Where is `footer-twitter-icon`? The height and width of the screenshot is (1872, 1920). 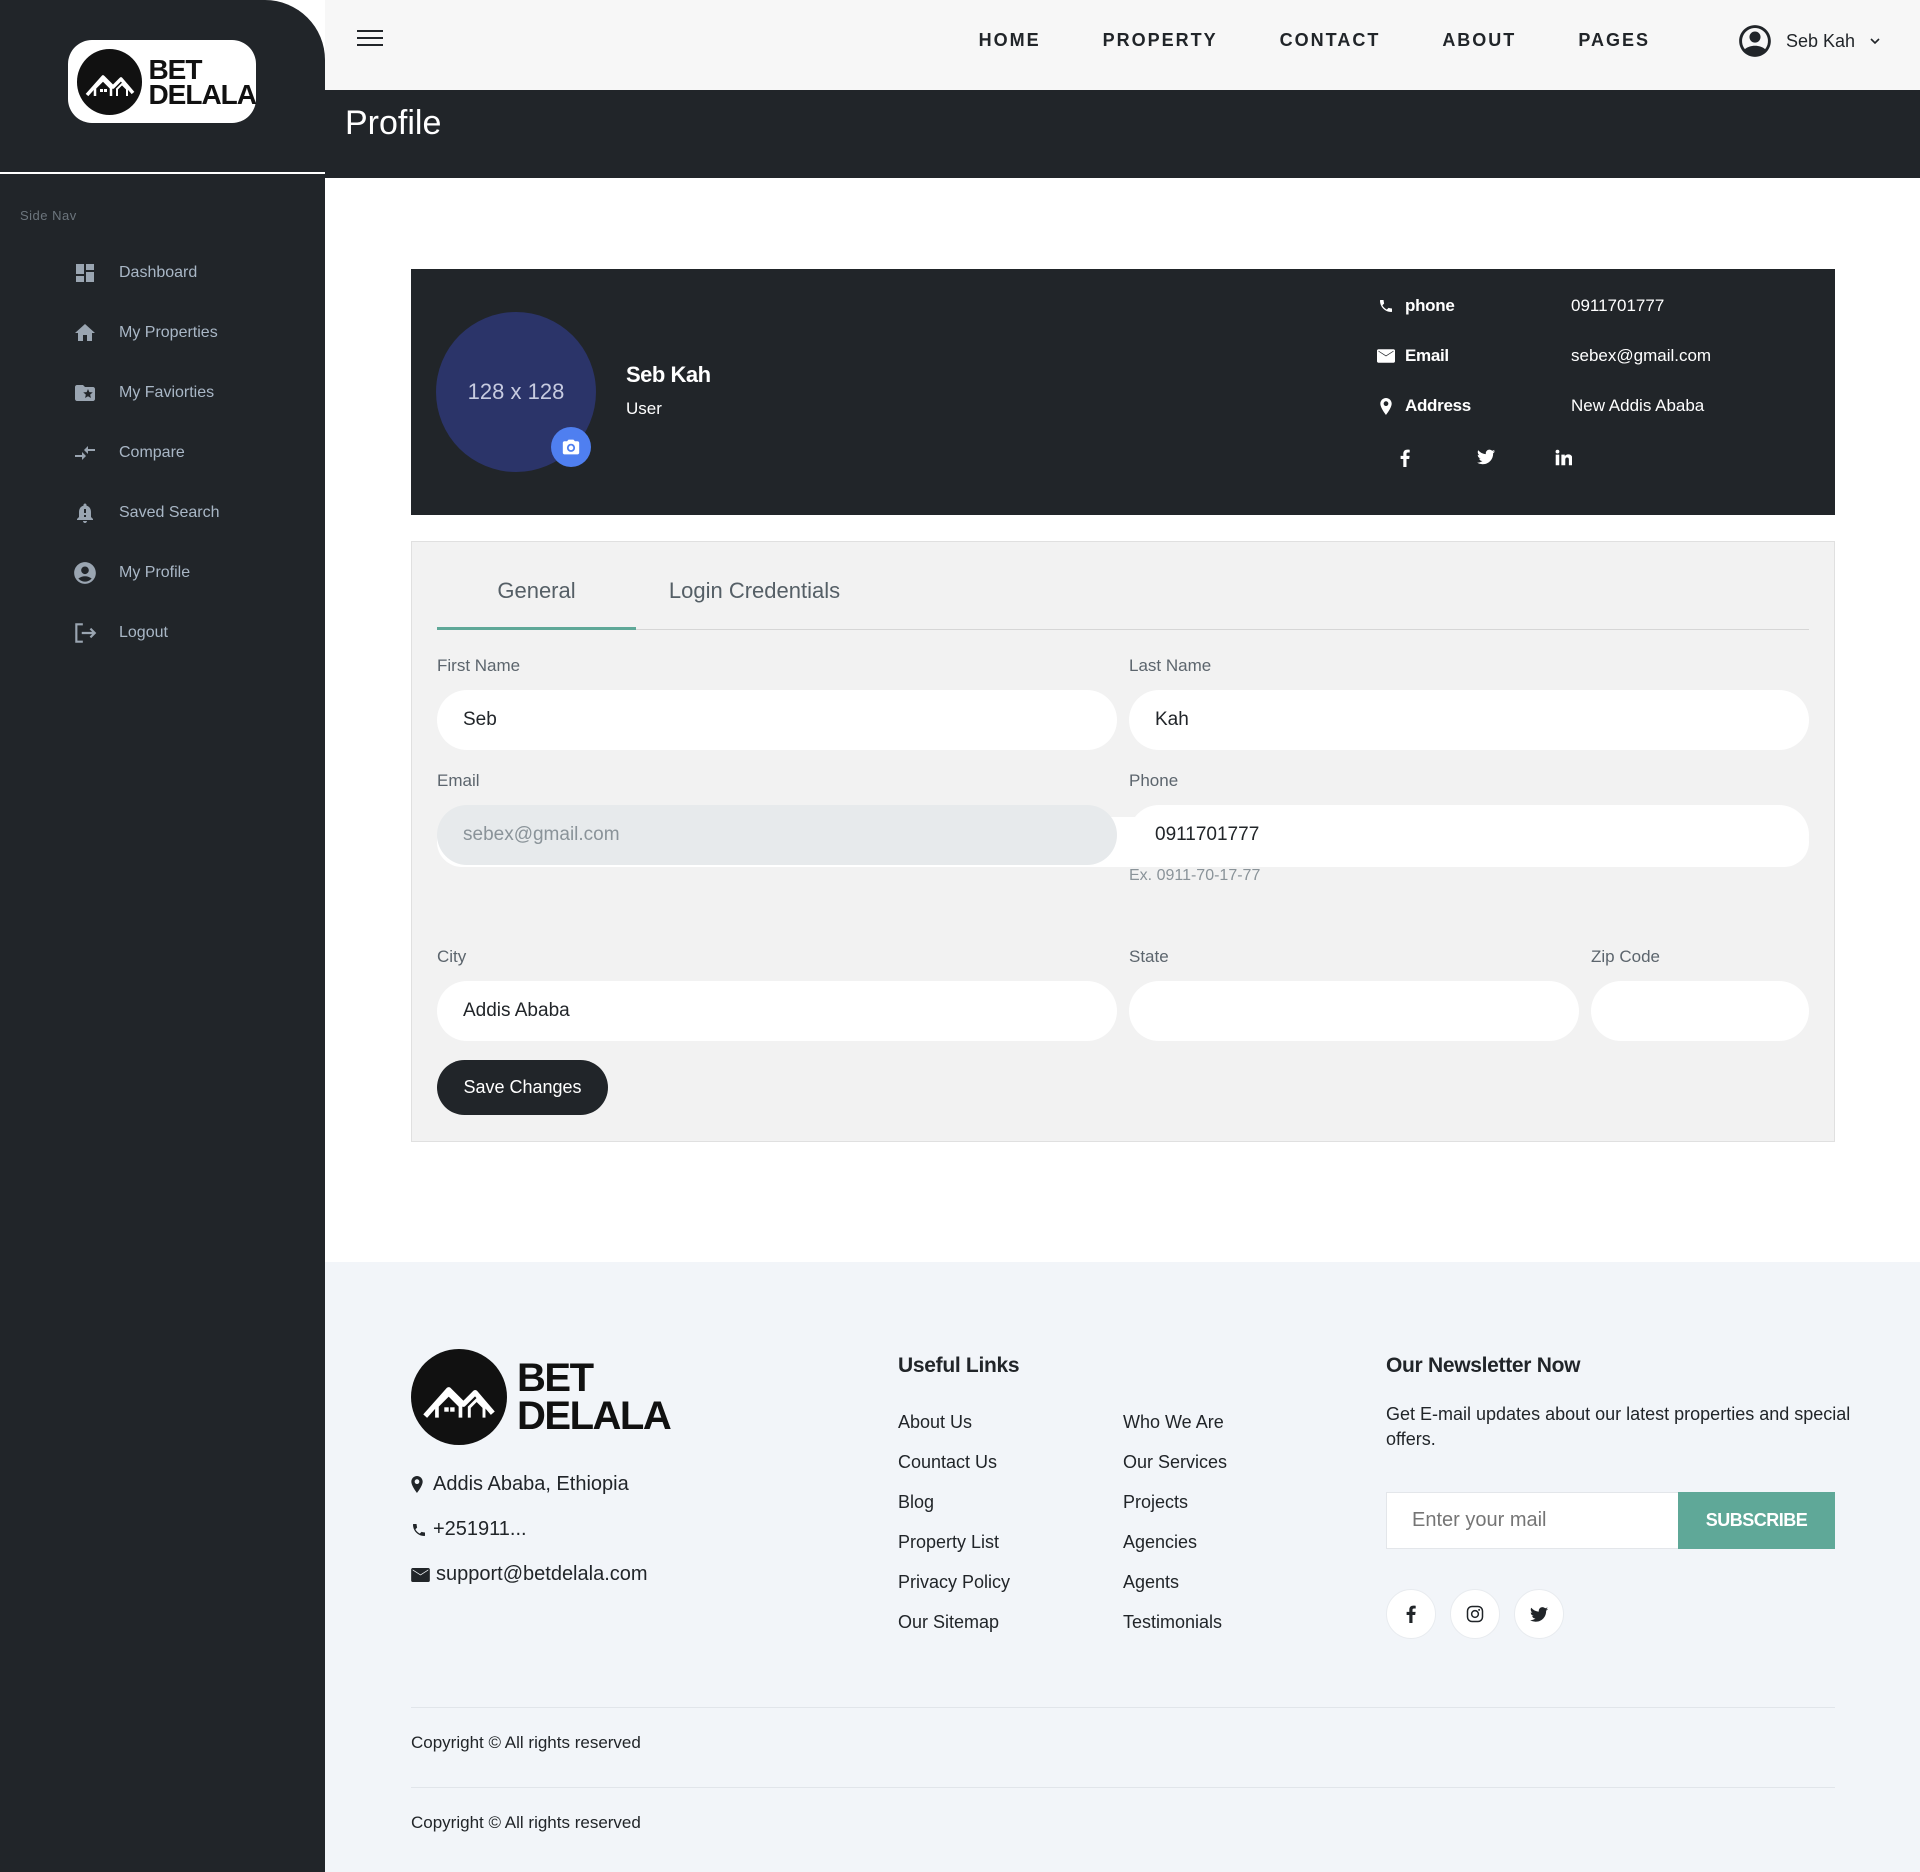 footer-twitter-icon is located at coordinates (1539, 1614).